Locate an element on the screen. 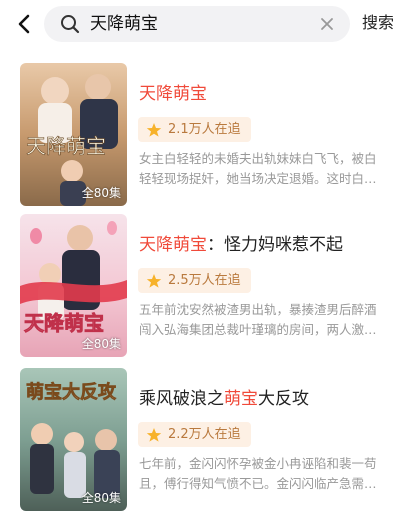 The image size is (411, 517). cover-title-text: 萌宝大反攻 is located at coordinates (71, 392).